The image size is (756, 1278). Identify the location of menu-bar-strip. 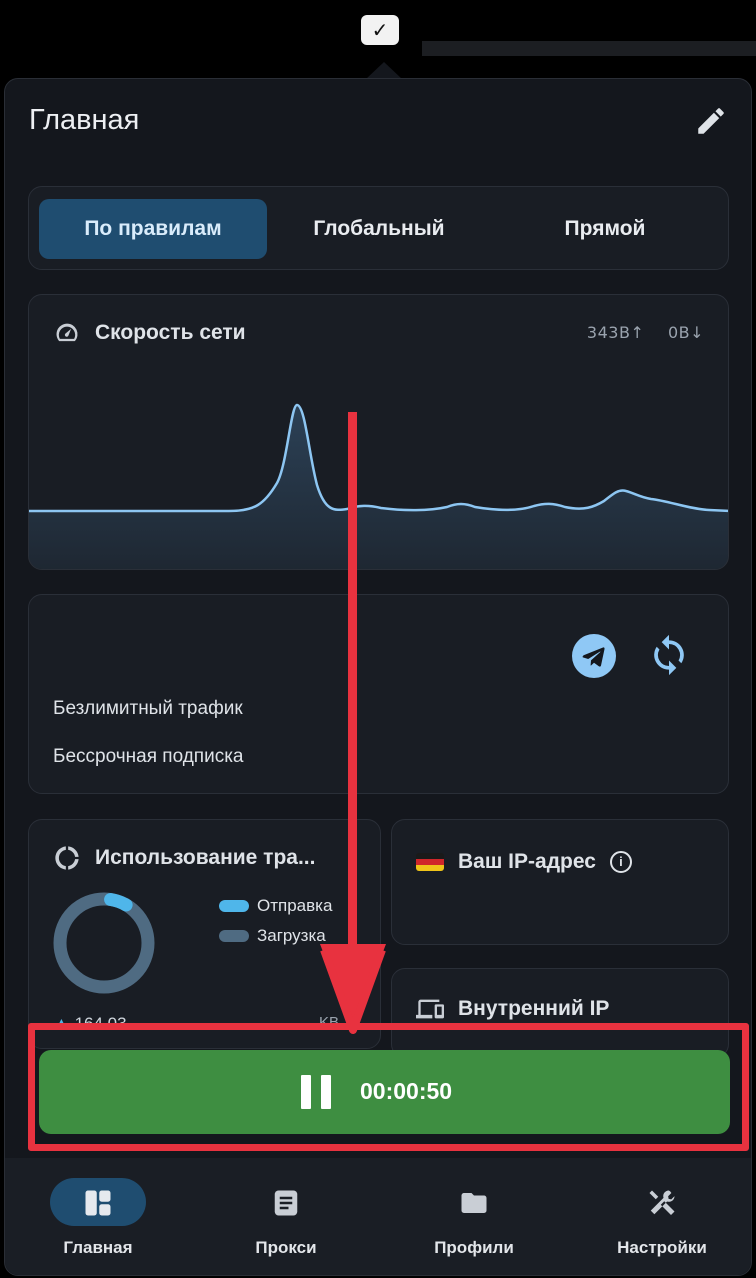
(589, 48).